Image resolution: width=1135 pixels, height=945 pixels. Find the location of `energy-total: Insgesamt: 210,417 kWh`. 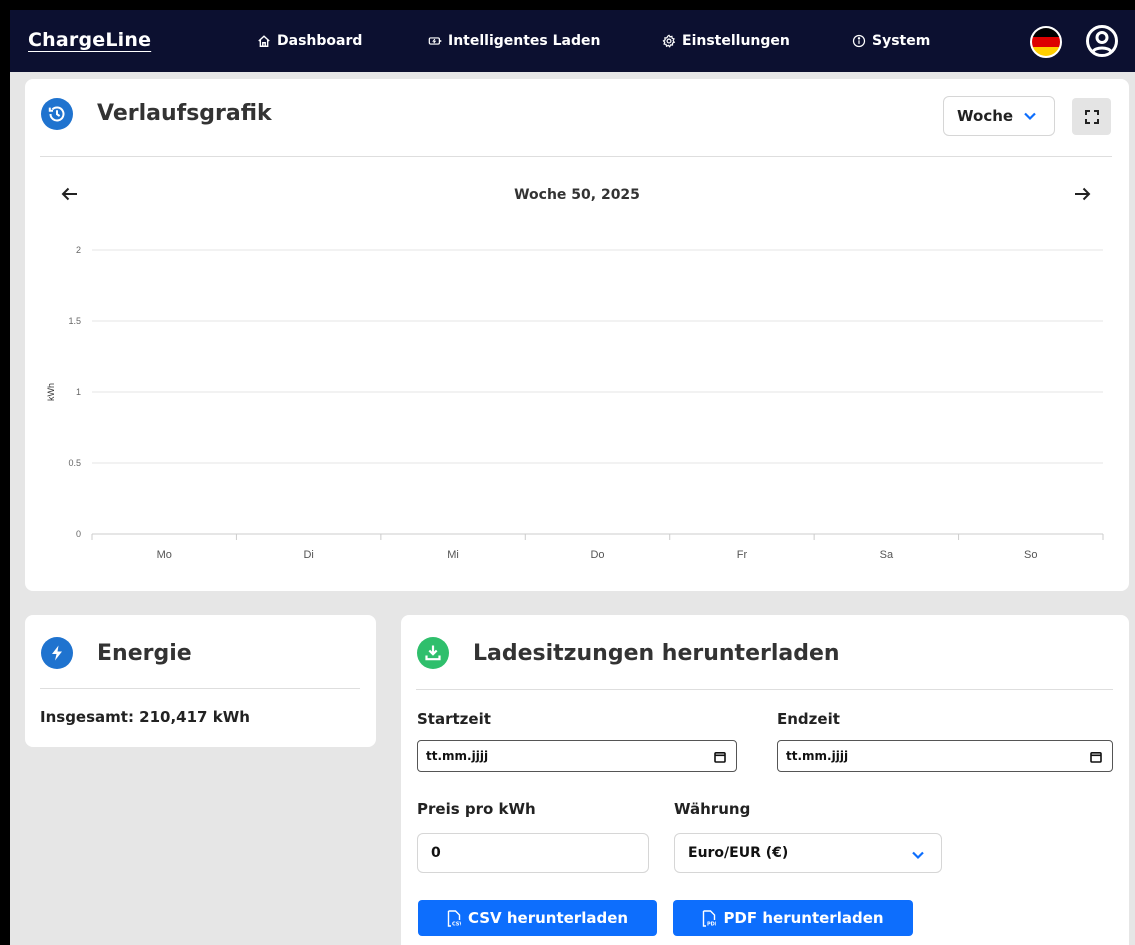

energy-total: Insgesamt: 210,417 kWh is located at coordinates (145, 717).